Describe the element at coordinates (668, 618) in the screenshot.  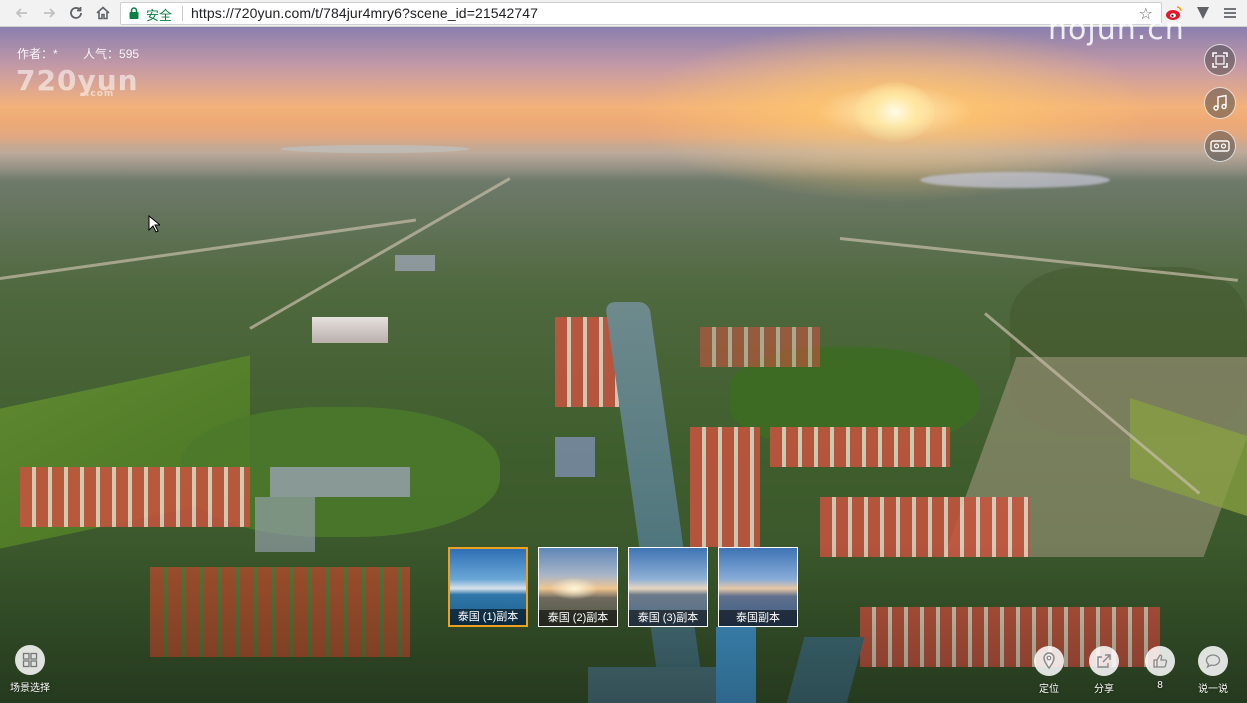
I see `scene-thumb-label: 泰国 (3)副本` at that location.